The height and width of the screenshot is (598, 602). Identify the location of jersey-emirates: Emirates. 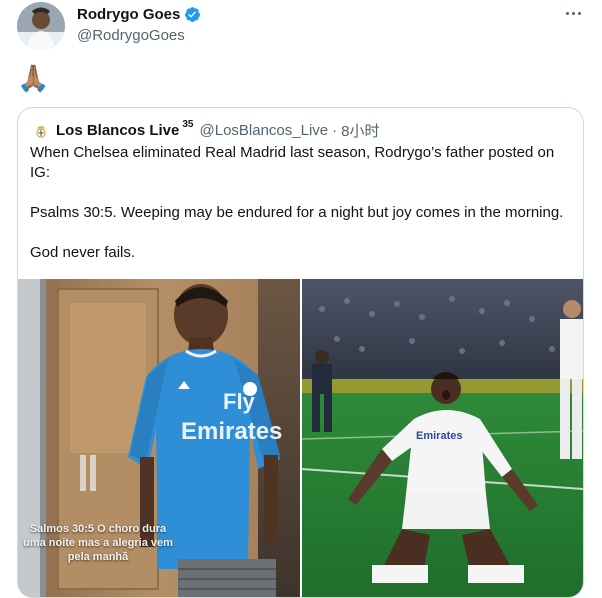
(231, 431).